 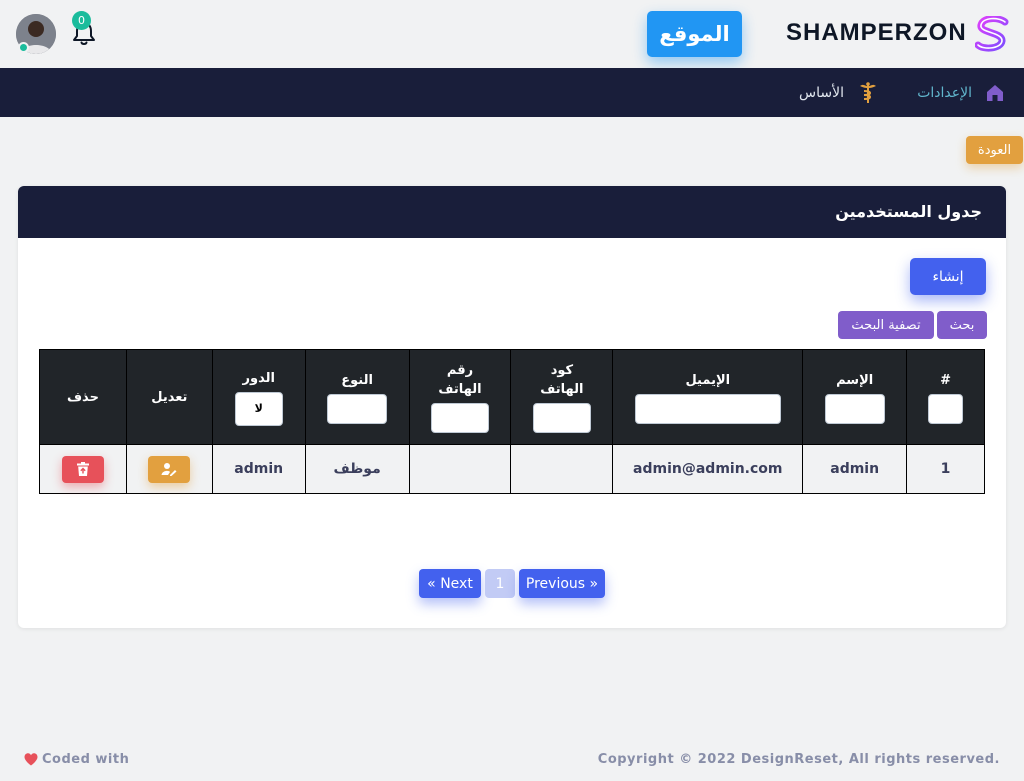 What do you see at coordinates (81, 20) in the screenshot?
I see `notification-count-badge: 0` at bounding box center [81, 20].